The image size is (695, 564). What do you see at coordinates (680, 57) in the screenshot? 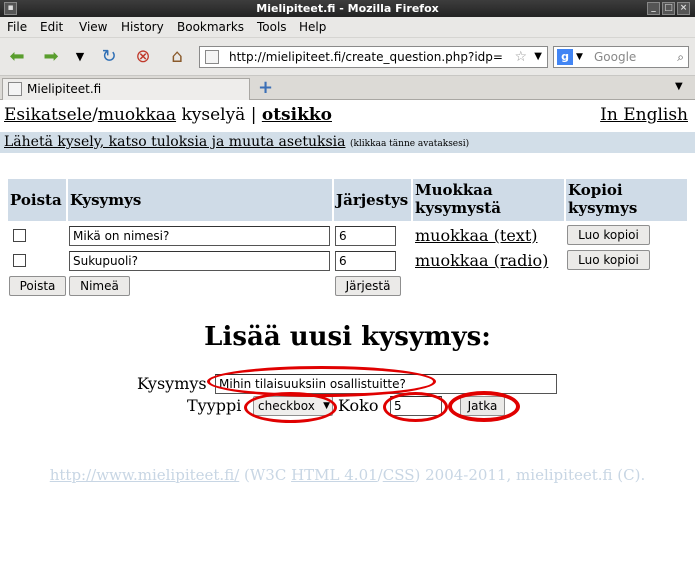
I see `search-icon: ⌕` at bounding box center [680, 57].